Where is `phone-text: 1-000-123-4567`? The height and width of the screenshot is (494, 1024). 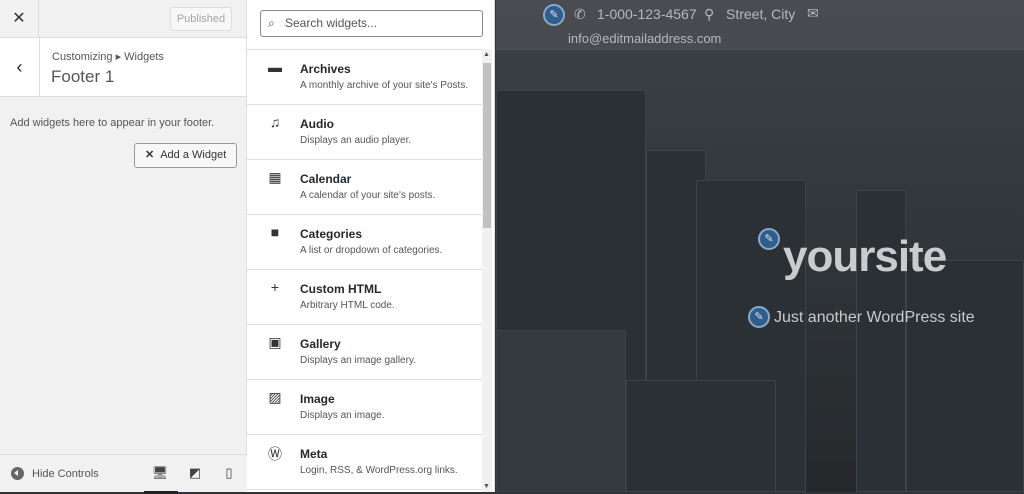
phone-text: 1-000-123-4567 is located at coordinates (647, 14).